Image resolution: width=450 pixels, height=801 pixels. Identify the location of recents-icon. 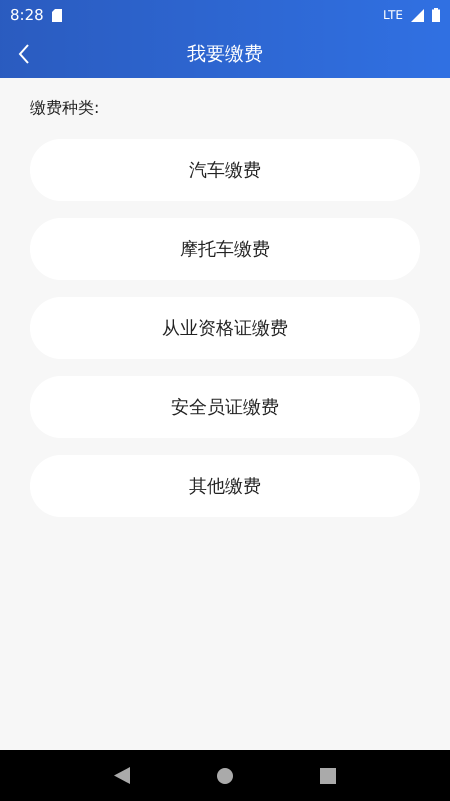
(328, 776).